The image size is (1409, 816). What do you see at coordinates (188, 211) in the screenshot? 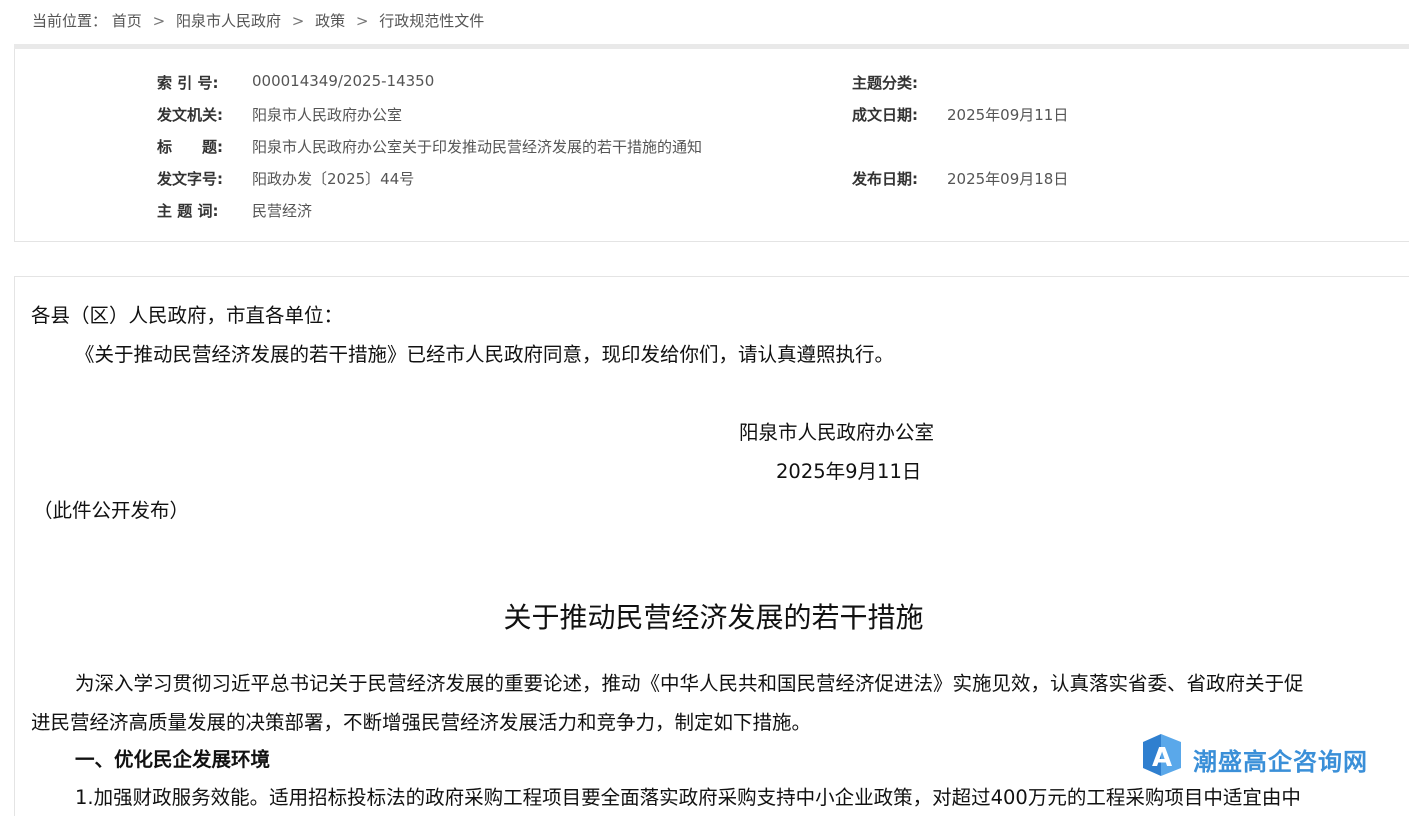
I see `keywords-label: 主 题 词:` at bounding box center [188, 211].